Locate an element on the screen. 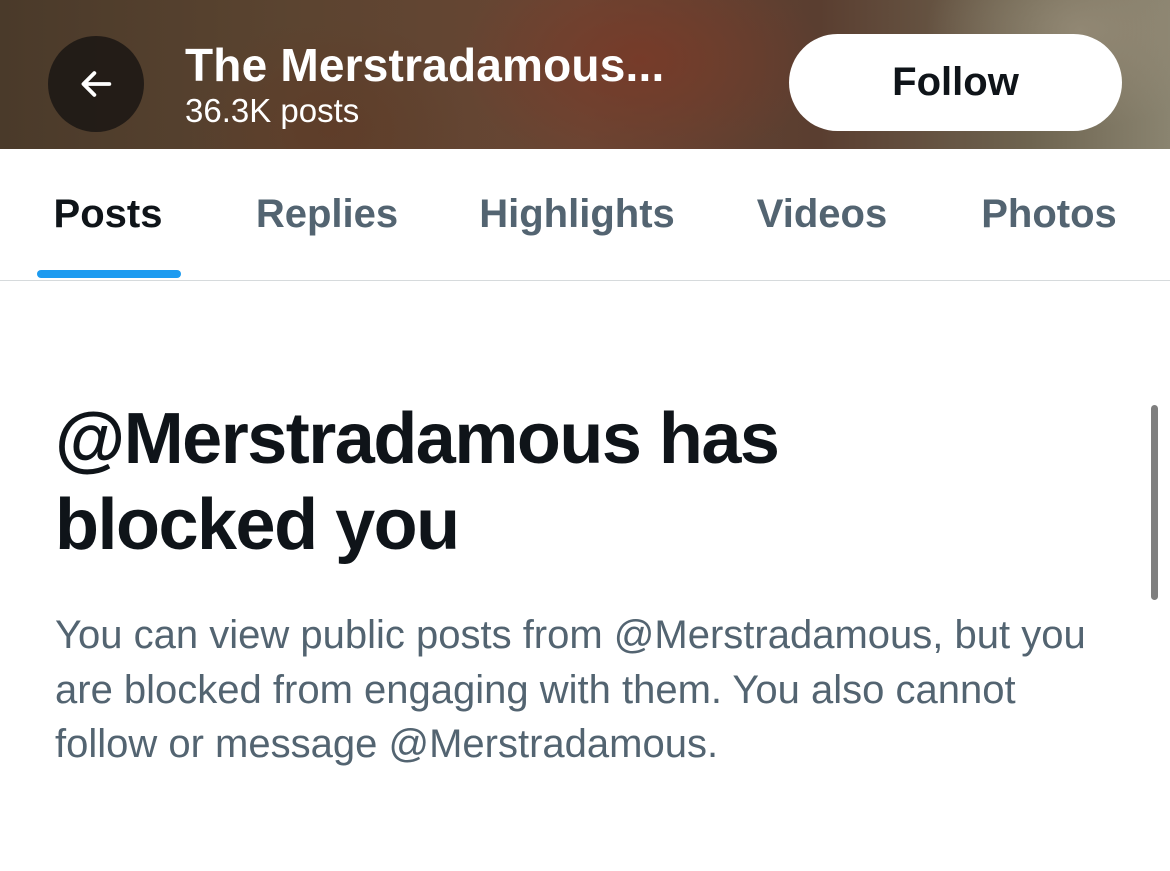  back-button is located at coordinates (96, 84).